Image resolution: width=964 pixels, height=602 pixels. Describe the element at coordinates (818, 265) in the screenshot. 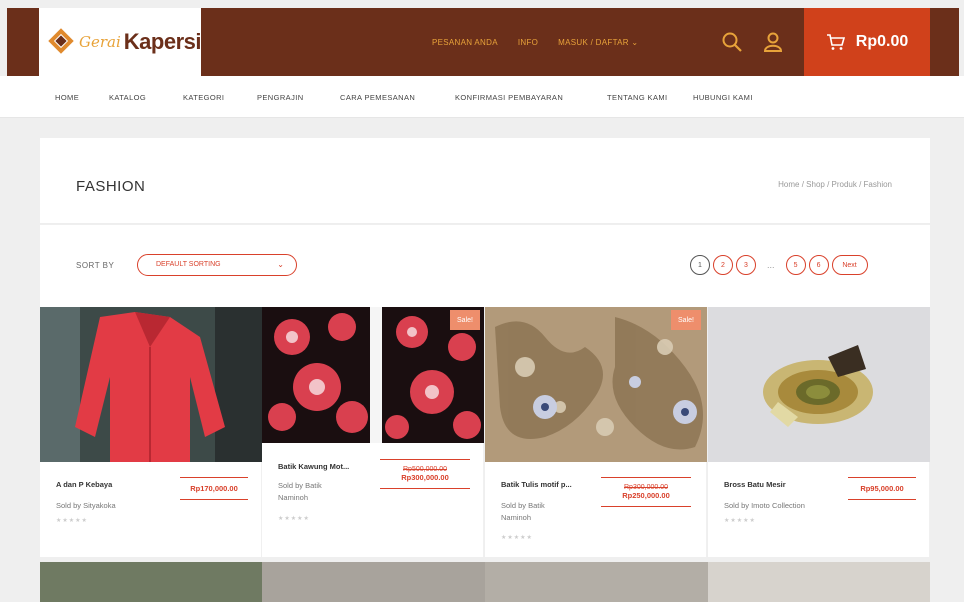

I see `page-6-button: 6` at that location.